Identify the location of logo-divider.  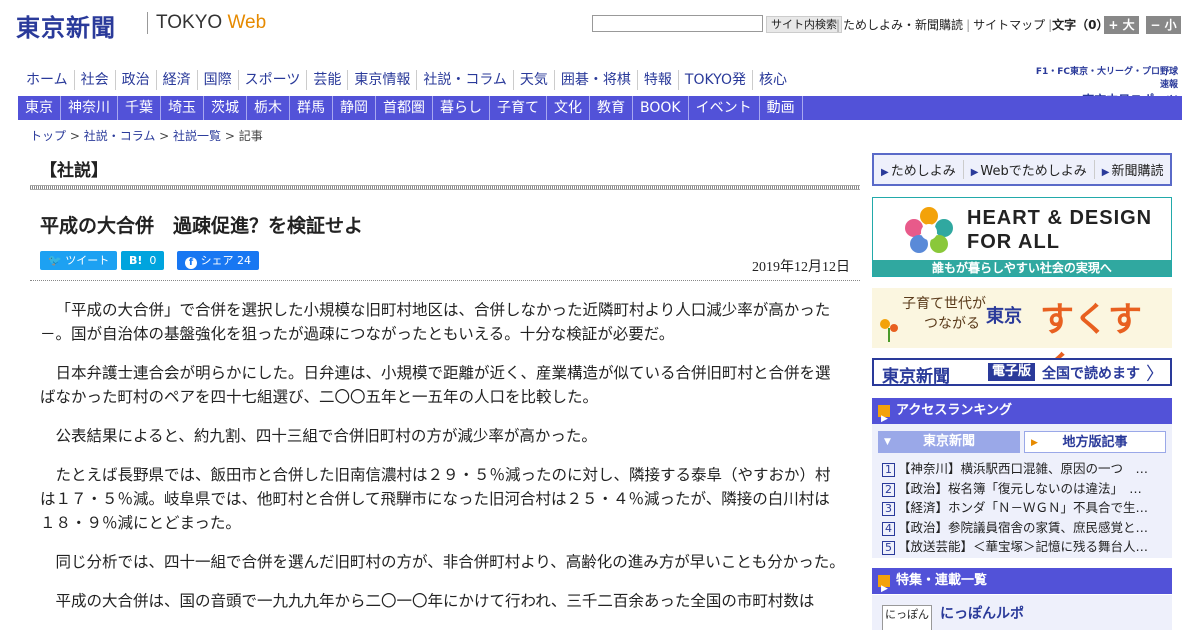
(147, 23).